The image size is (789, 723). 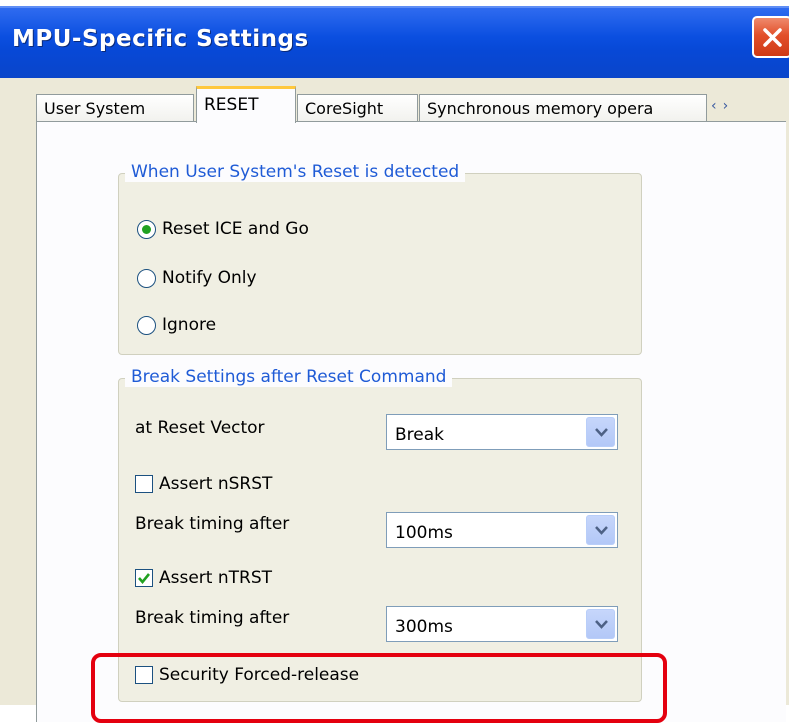 I want to click on checkbox-assert-ntrst: Assert nTRST, so click(x=203, y=578).